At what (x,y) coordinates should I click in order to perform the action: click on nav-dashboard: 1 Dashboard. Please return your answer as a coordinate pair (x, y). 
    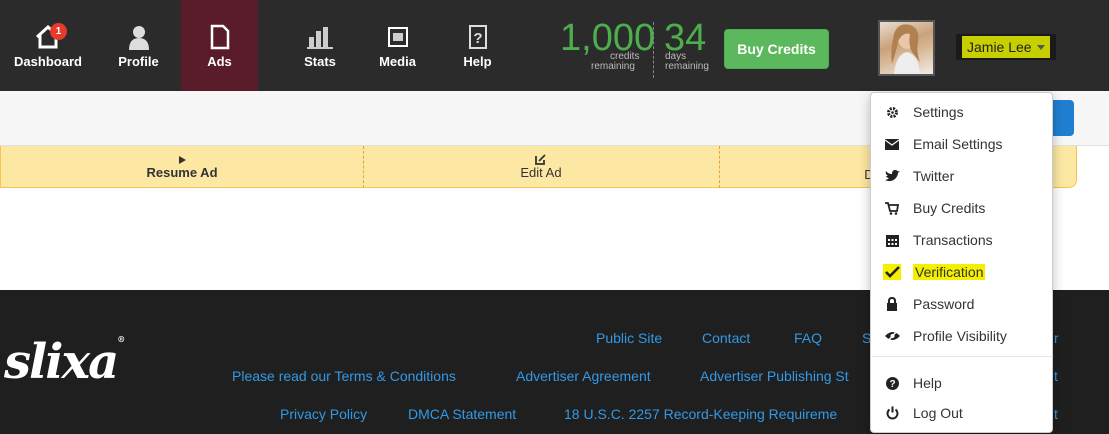
    Looking at the image, I should click on (48, 45).